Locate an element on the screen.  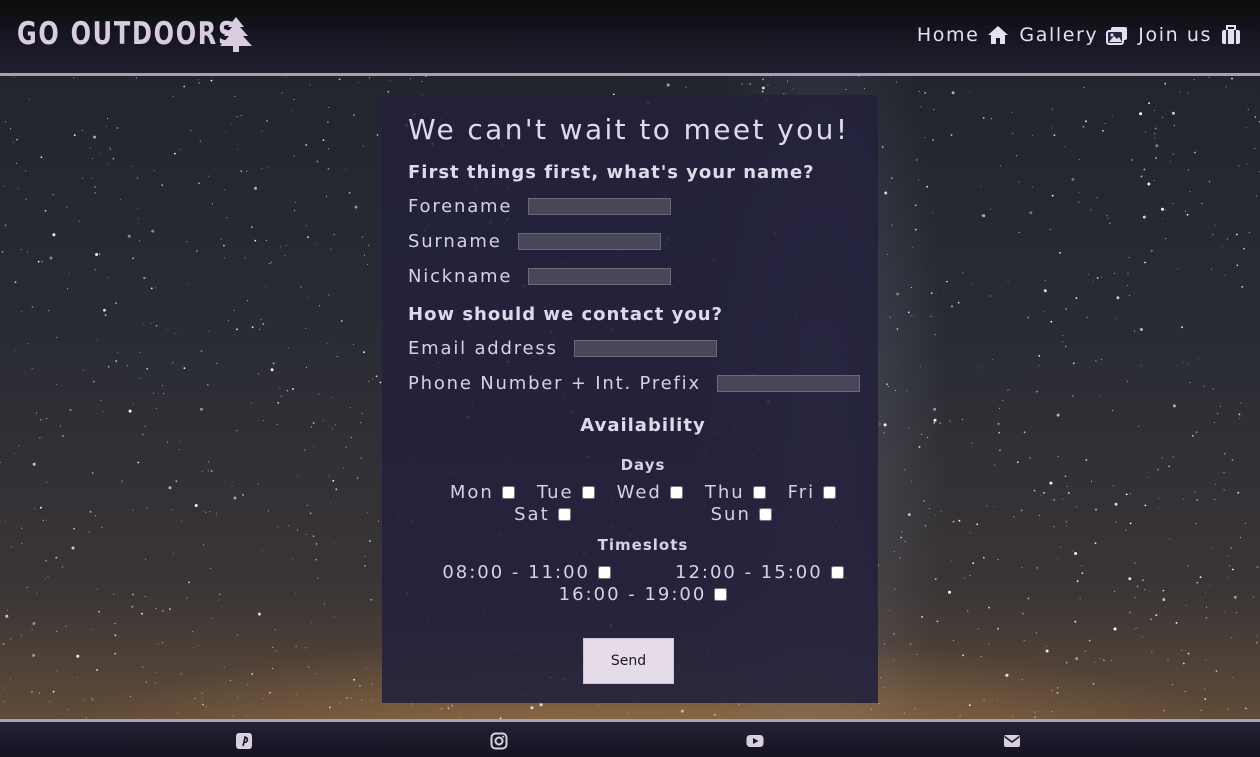
contact-section-title: How should we contact you? is located at coordinates (565, 314).